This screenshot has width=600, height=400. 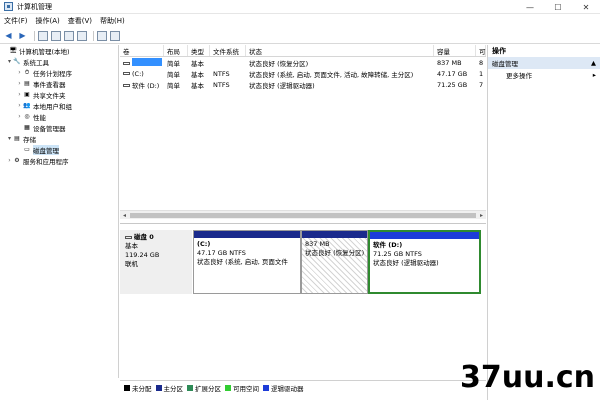 I want to click on settings-icon, so click(x=115, y=35).